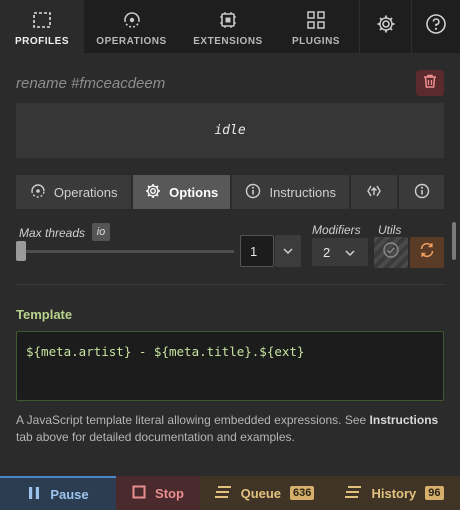  I want to click on divider, so click(230, 284).